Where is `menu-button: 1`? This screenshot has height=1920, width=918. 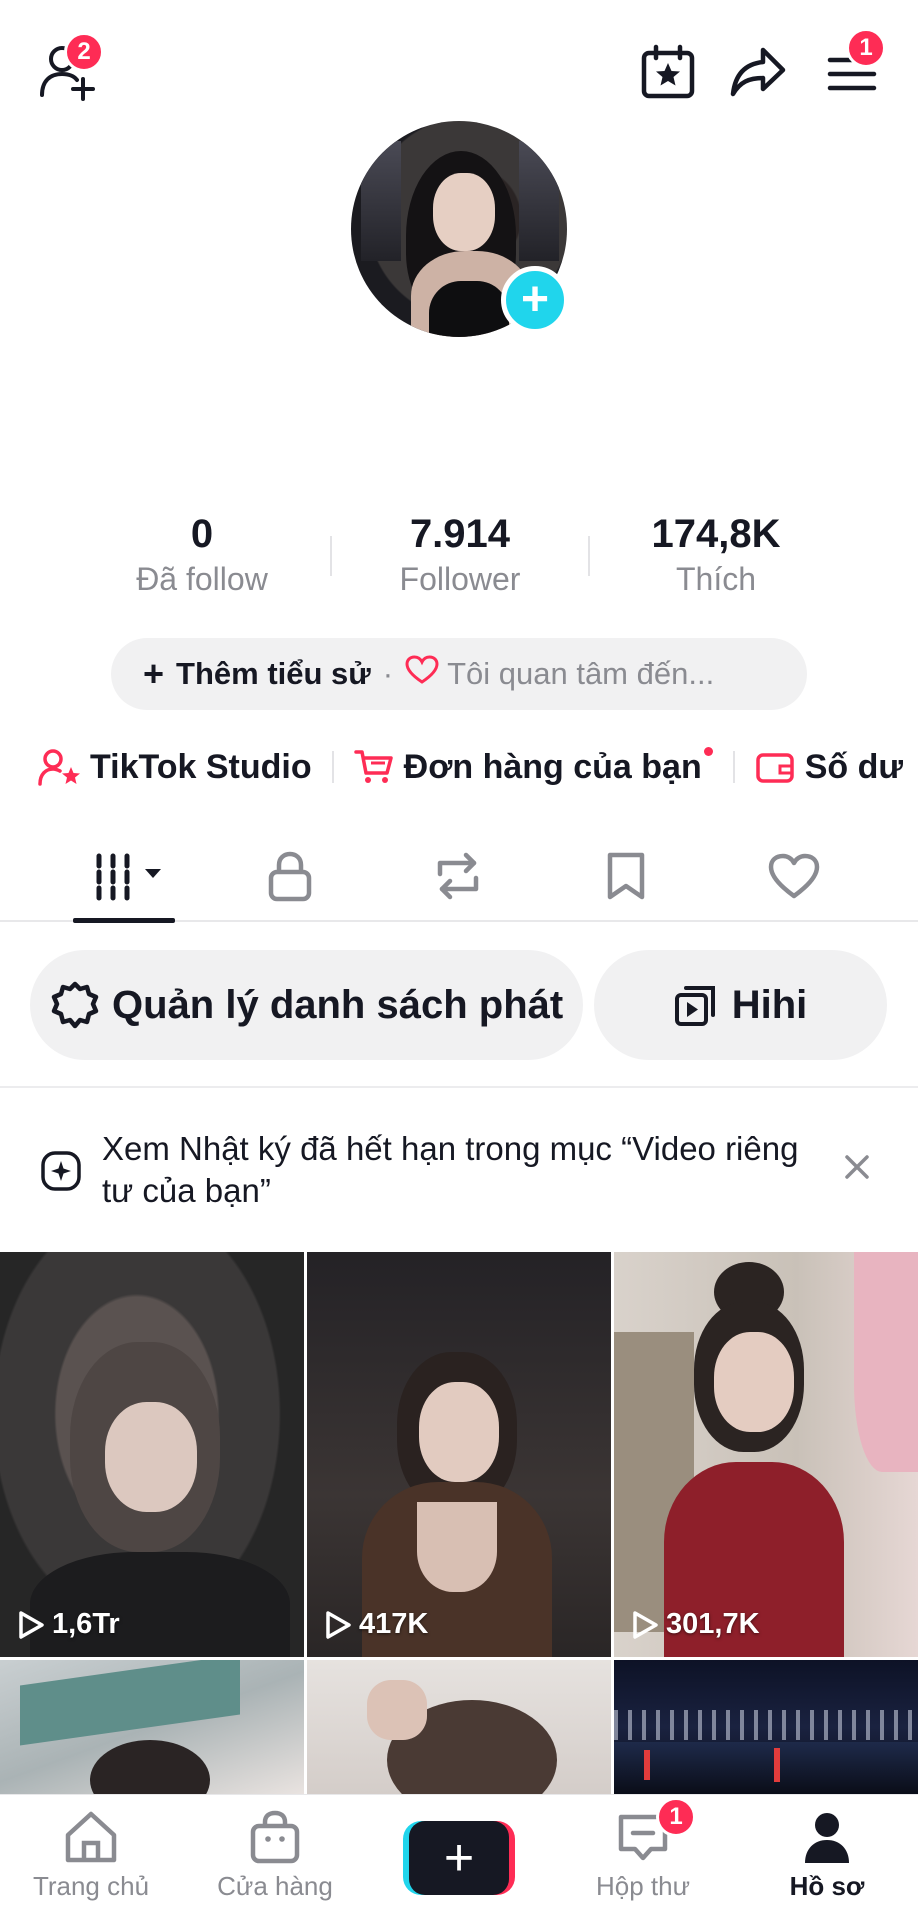
menu-button: 1 is located at coordinates (854, 66).